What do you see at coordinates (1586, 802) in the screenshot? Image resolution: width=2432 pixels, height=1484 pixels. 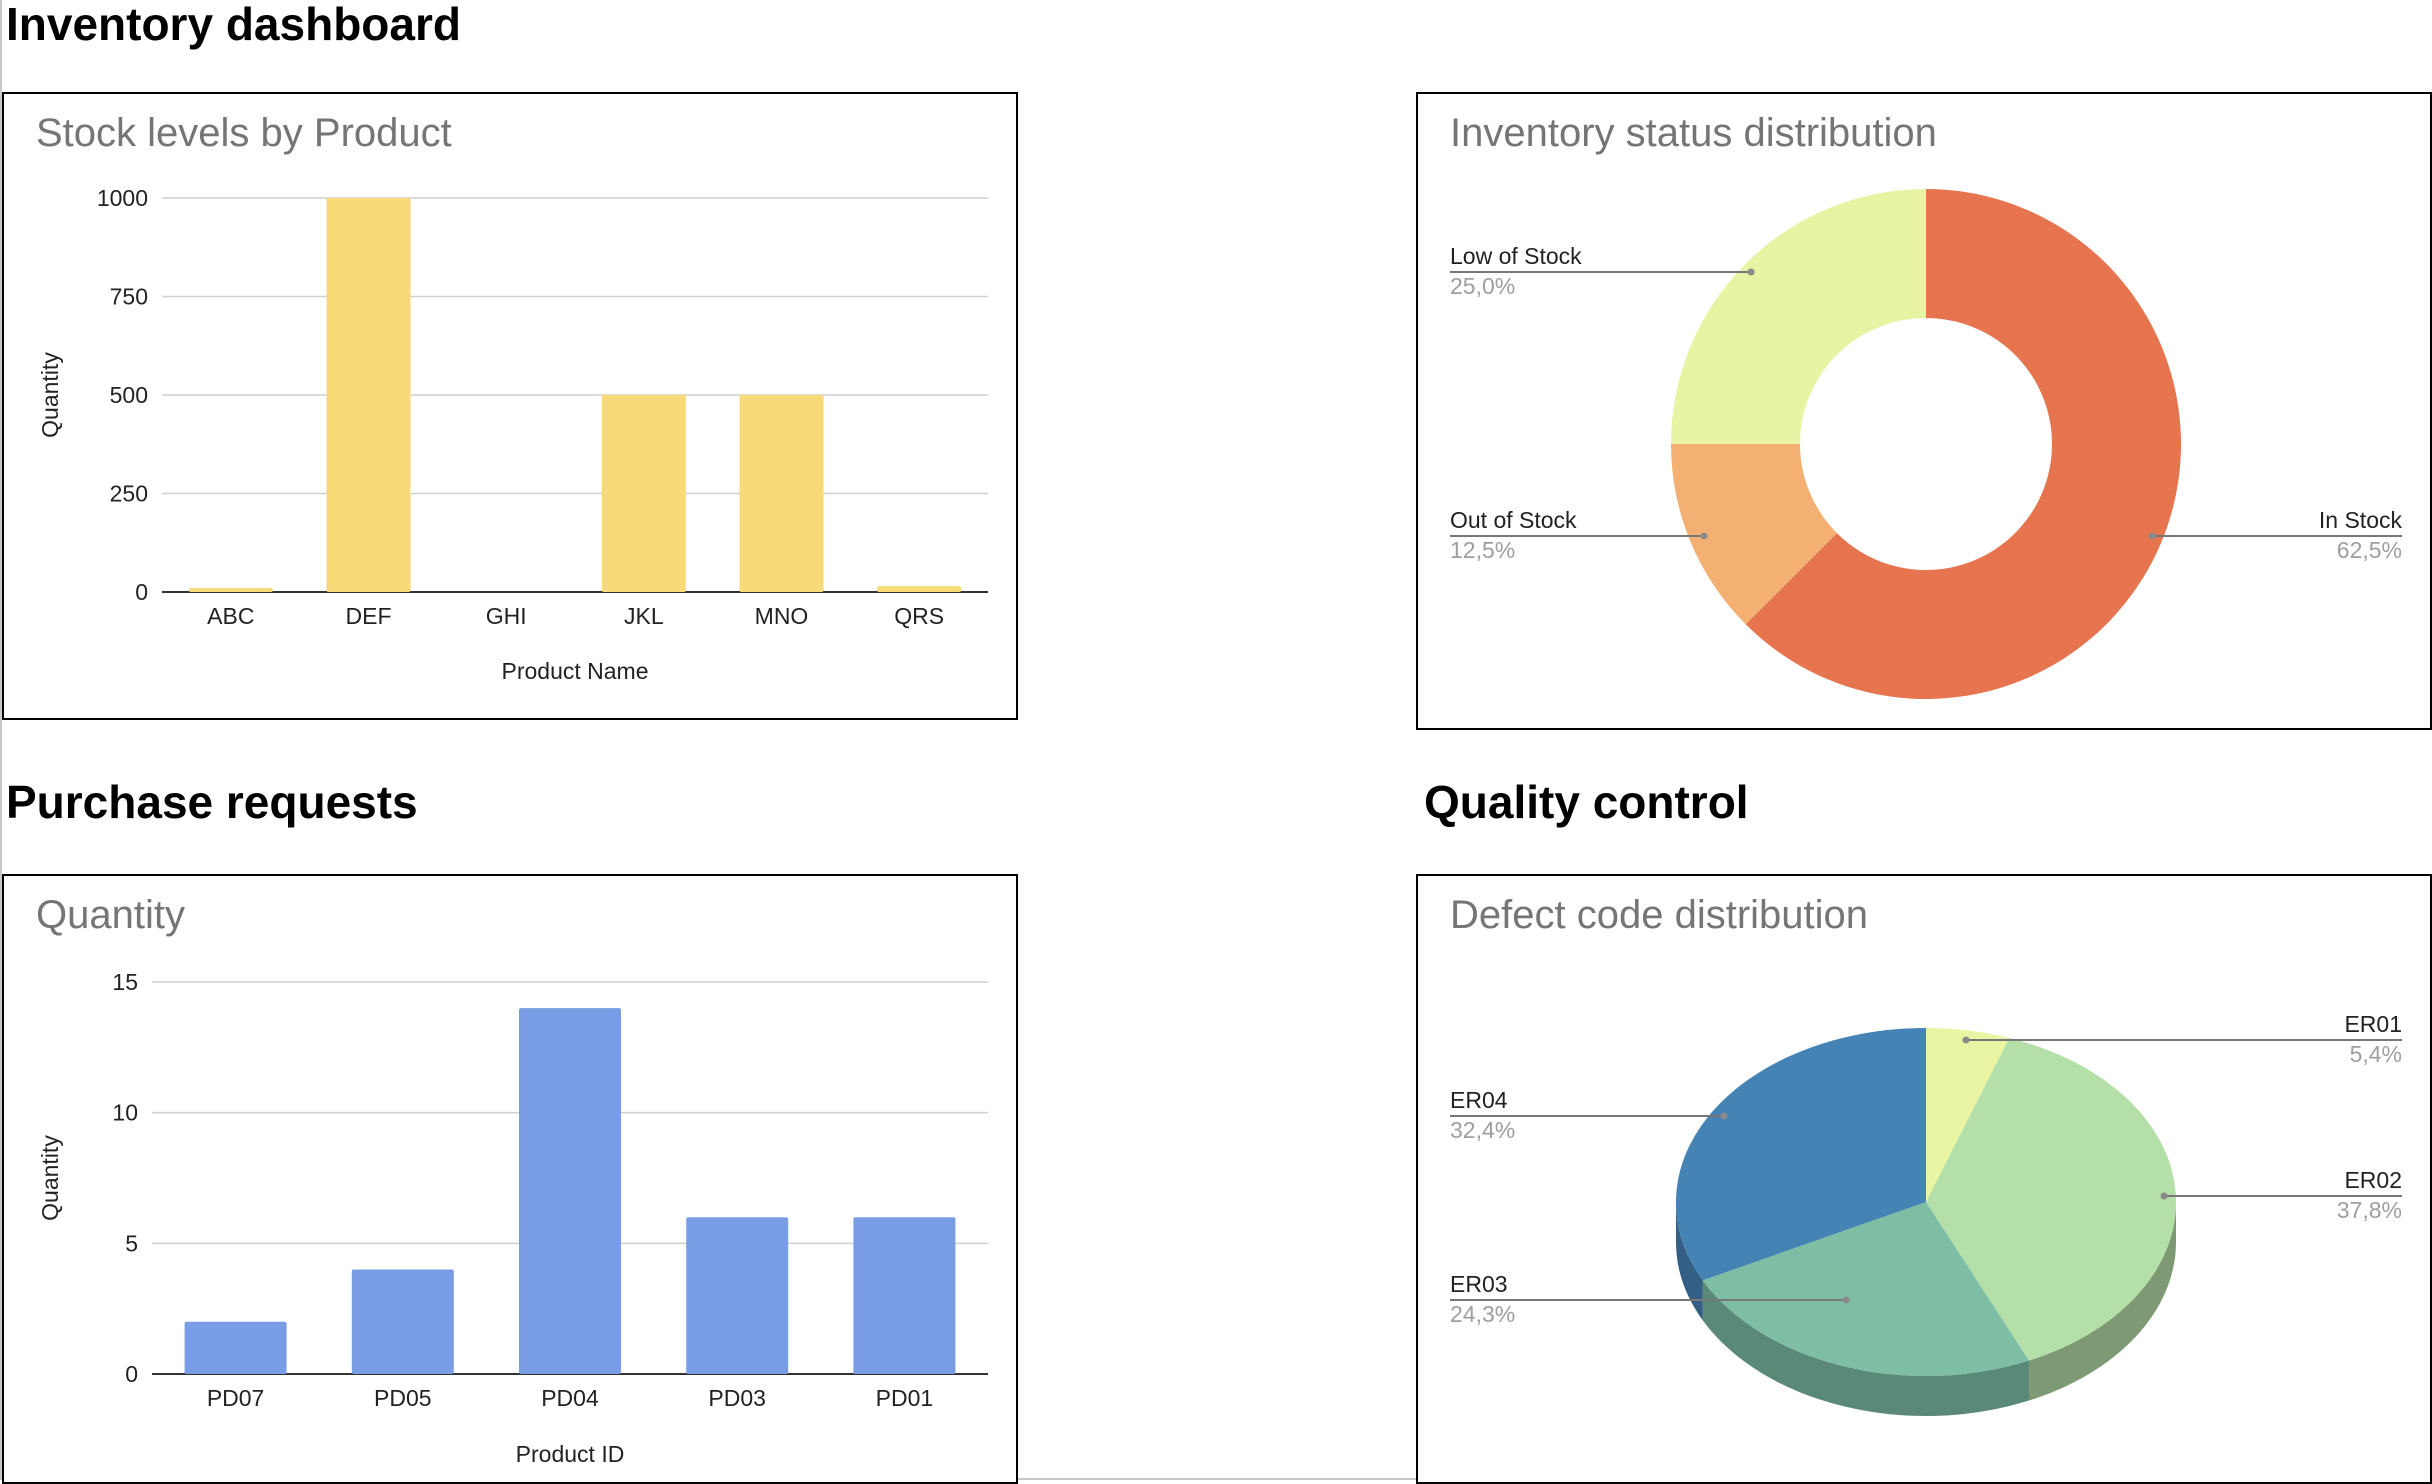 I see `section-title-quality: Quality control` at bounding box center [1586, 802].